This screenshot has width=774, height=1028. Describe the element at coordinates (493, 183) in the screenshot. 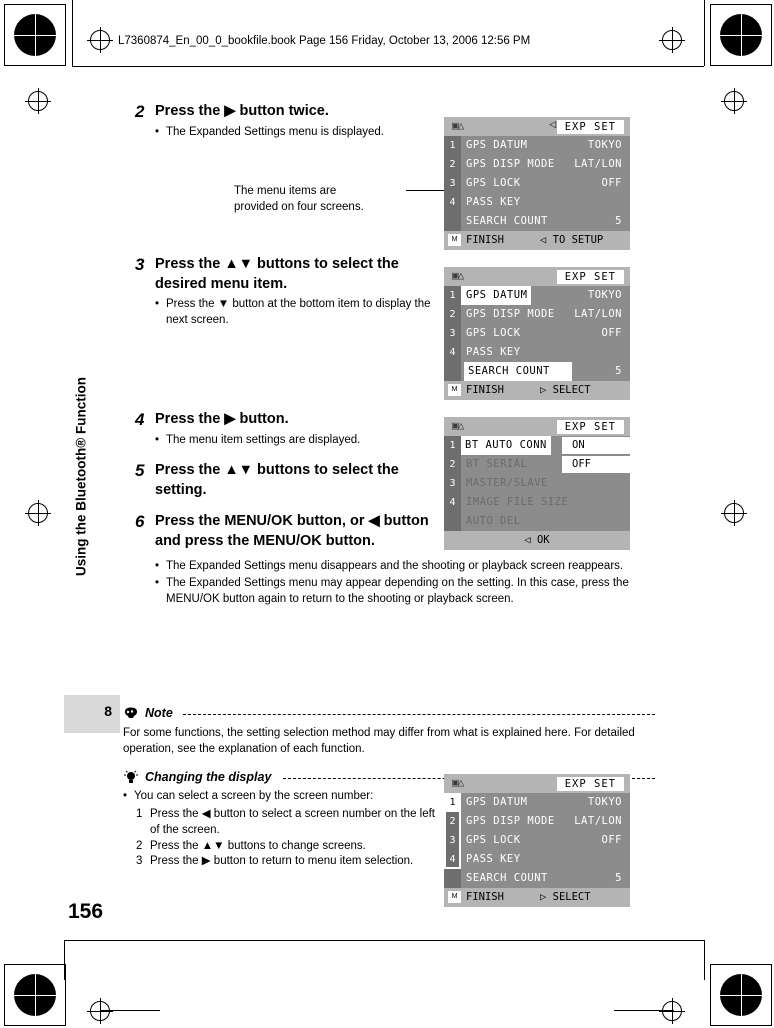

I see `lcd-1-row-3-label: GPS LOCK` at that location.